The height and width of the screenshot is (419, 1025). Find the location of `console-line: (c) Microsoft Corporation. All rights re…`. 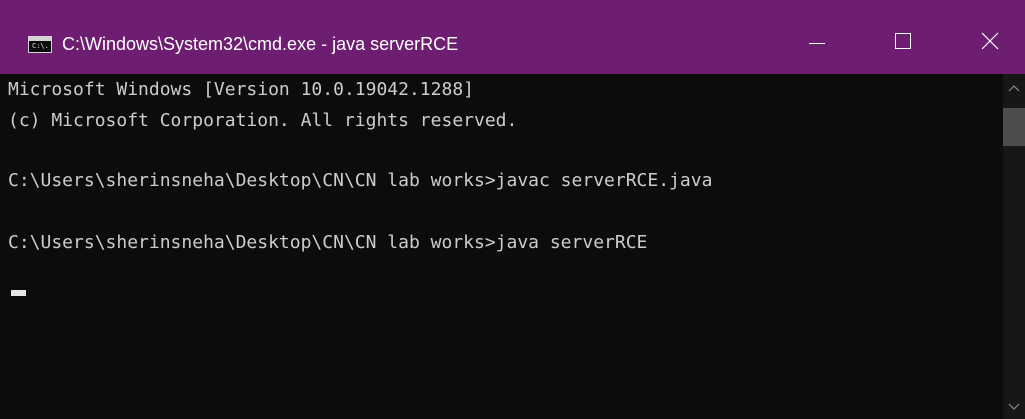

console-line: (c) Microsoft Corporation. All rights re… is located at coordinates (263, 120).